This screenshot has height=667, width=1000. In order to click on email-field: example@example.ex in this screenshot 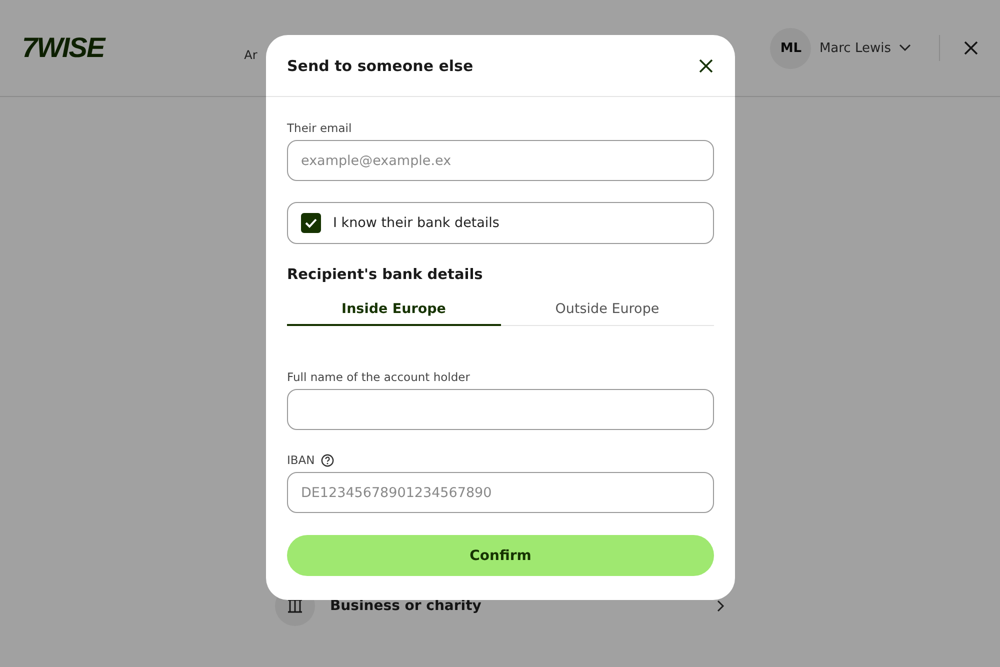, I will do `click(500, 160)`.